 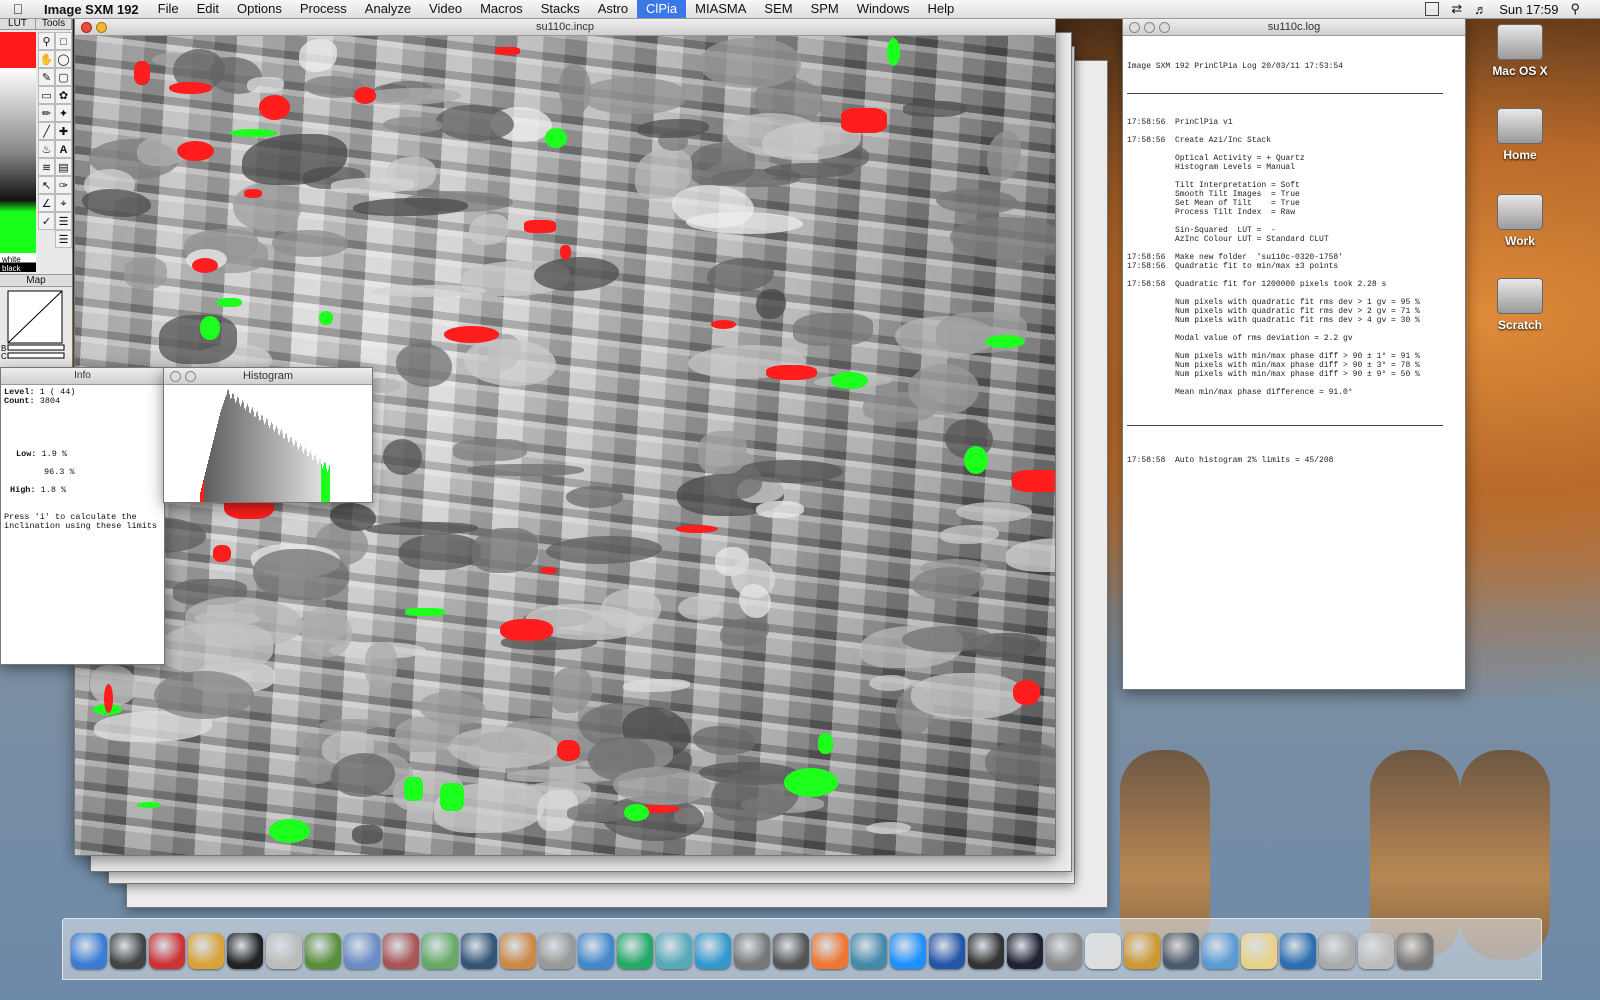 I want to click on menu-item-stacks: Stacks, so click(x=560, y=9).